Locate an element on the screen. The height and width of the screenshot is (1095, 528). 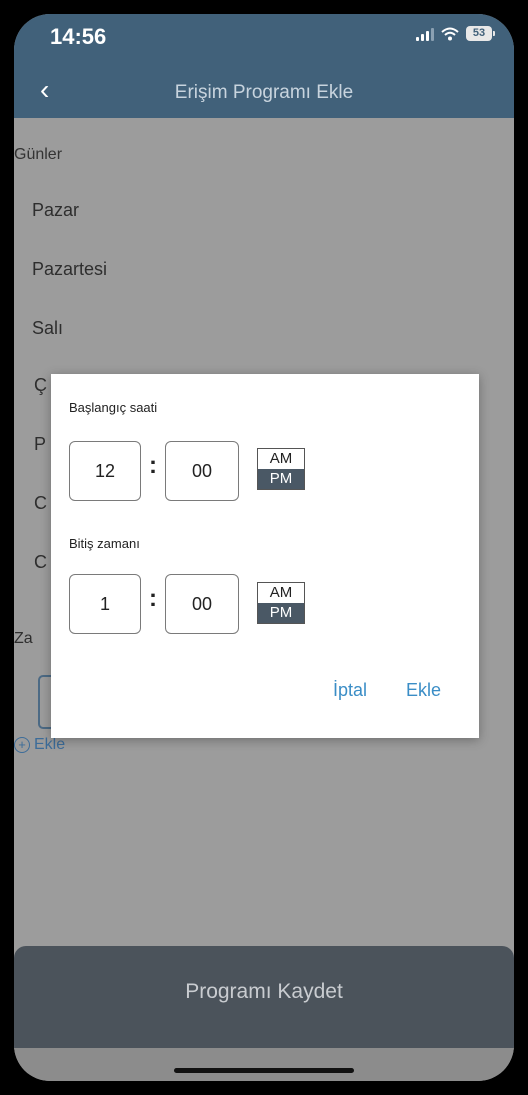
save-program-button: Programı Kaydet is located at coordinates (264, 997).